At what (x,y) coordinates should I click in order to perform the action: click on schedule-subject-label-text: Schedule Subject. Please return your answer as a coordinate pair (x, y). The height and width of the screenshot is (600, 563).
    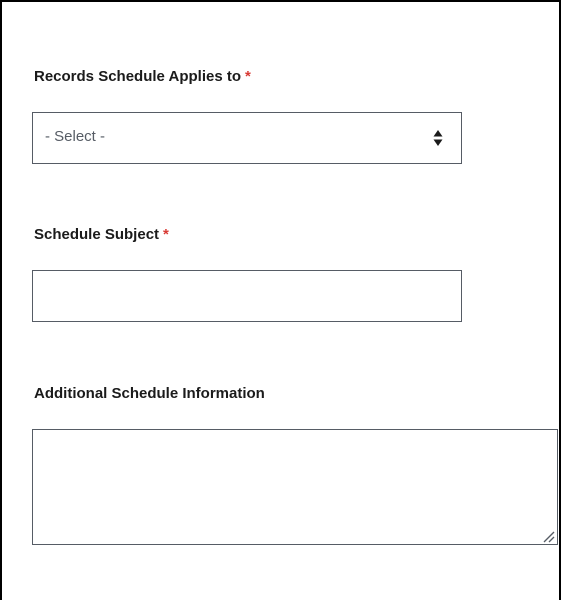
    Looking at the image, I should click on (97, 234).